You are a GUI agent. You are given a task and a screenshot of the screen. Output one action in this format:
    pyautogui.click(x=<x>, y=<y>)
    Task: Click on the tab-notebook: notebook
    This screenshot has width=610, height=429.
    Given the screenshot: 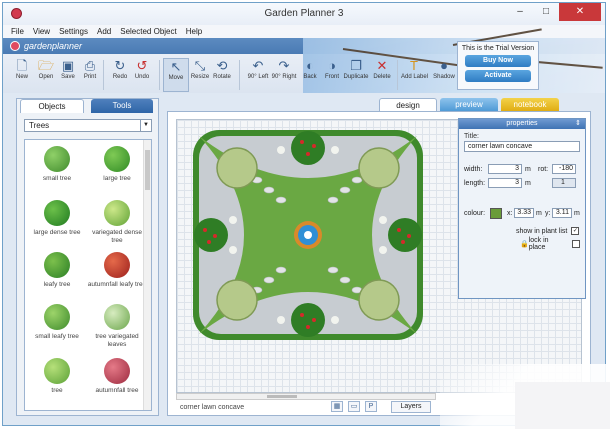 What is the action you would take?
    pyautogui.click(x=530, y=104)
    